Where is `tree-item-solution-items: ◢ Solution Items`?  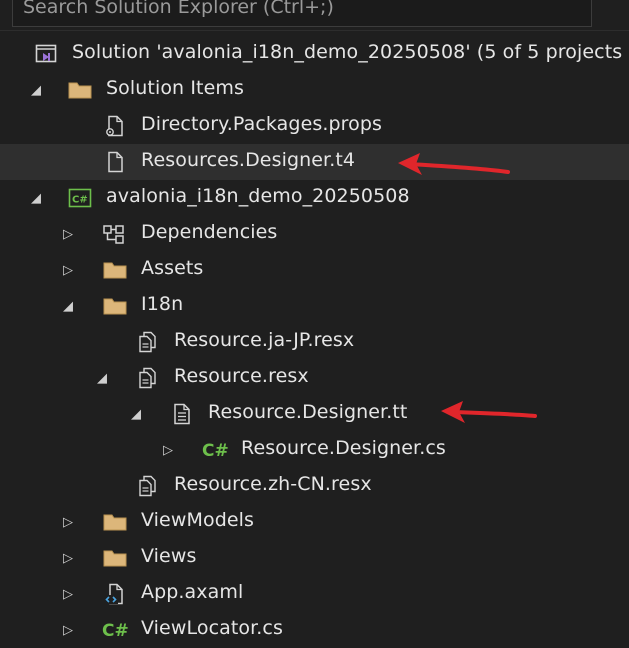 tree-item-solution-items: ◢ Solution Items is located at coordinates (314, 90).